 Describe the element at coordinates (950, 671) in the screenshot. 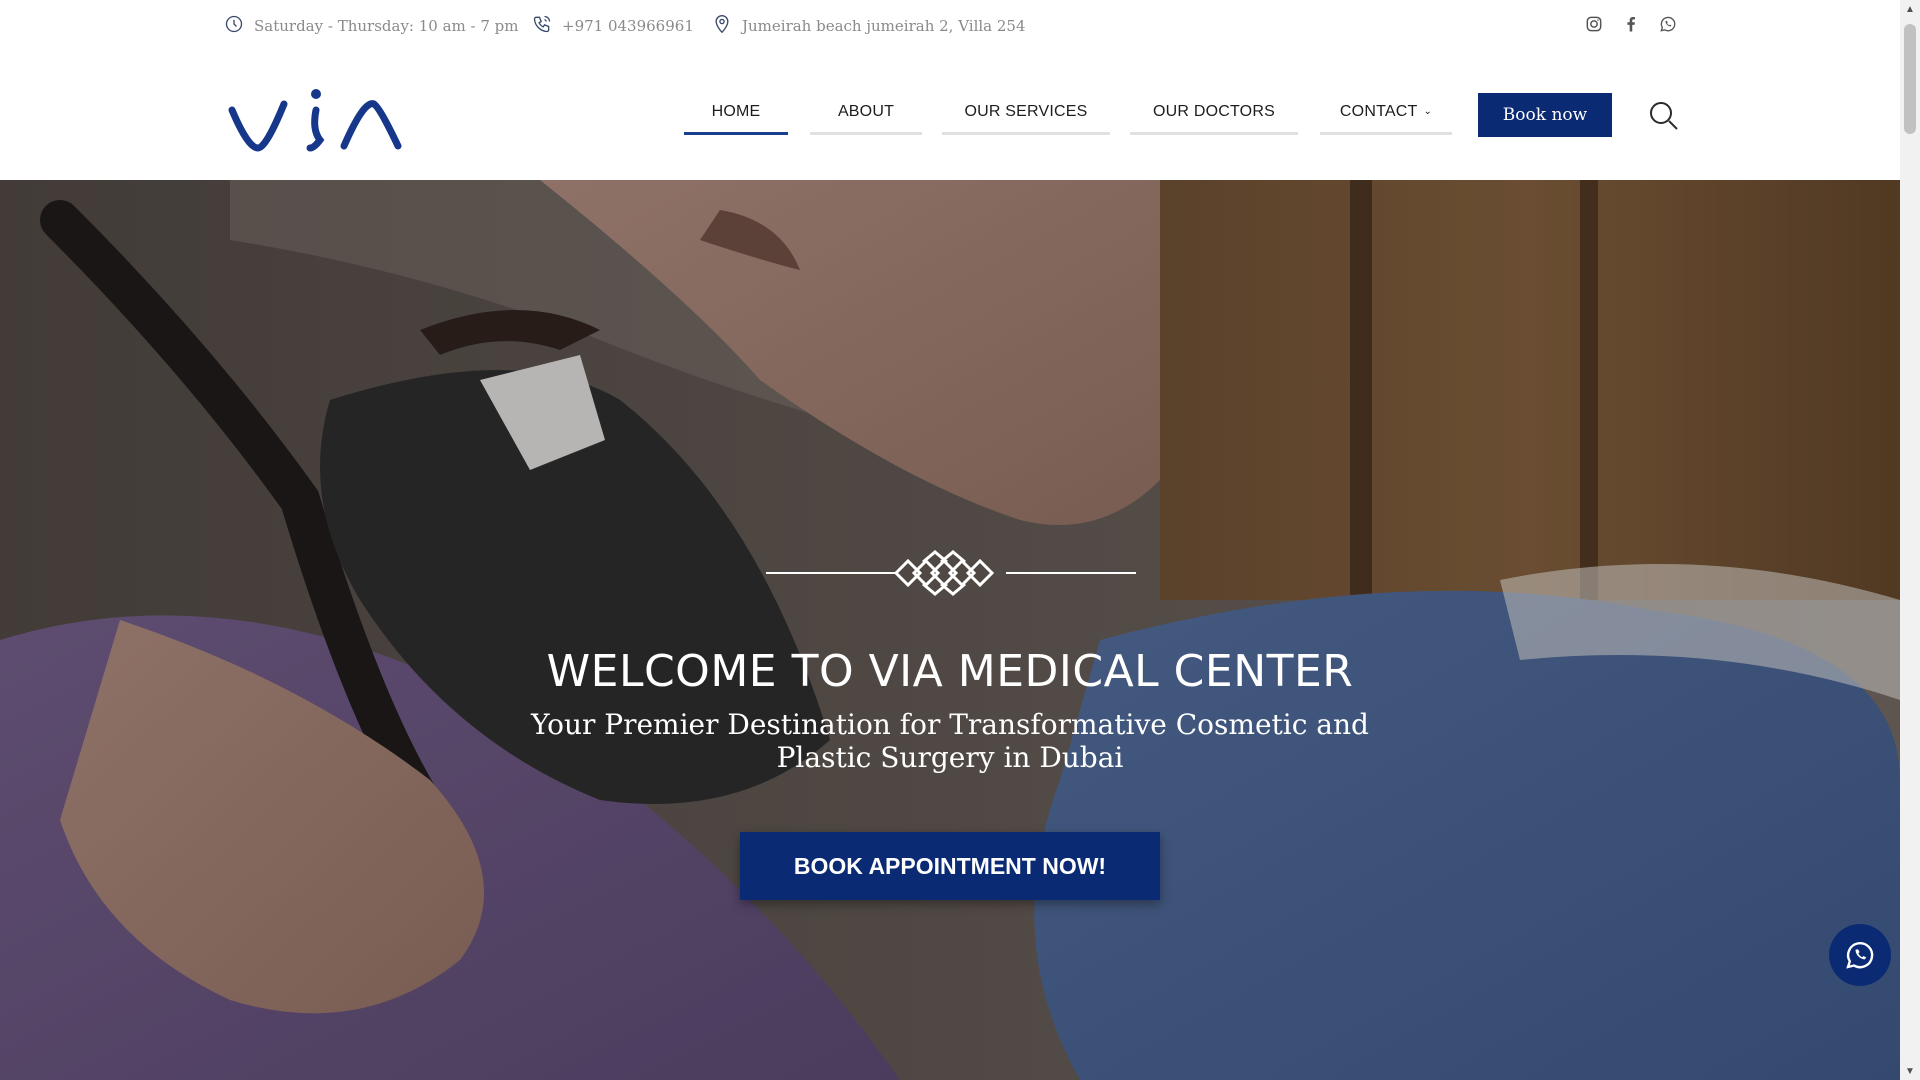

I see `hero-title: WELCOME TO VIA MEDICAL CENTER` at that location.